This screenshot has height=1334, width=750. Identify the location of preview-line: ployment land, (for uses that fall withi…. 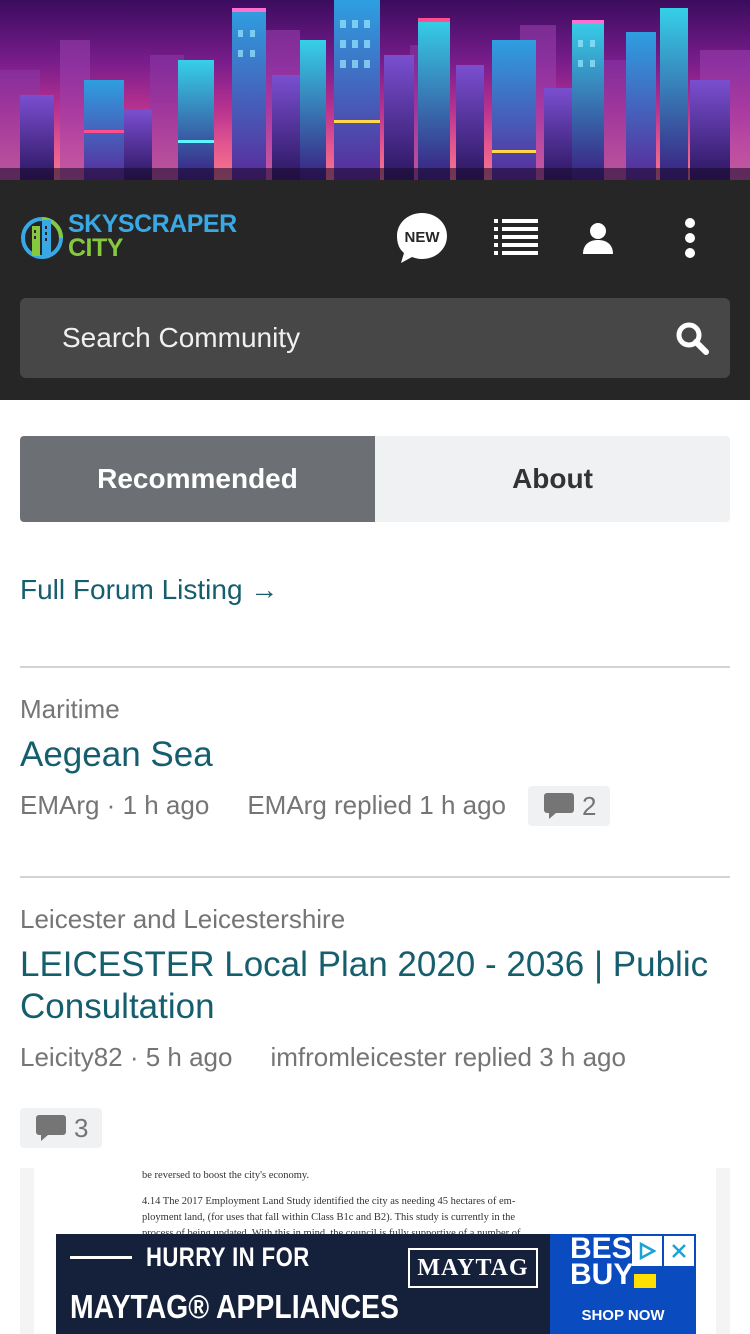
(329, 1217).